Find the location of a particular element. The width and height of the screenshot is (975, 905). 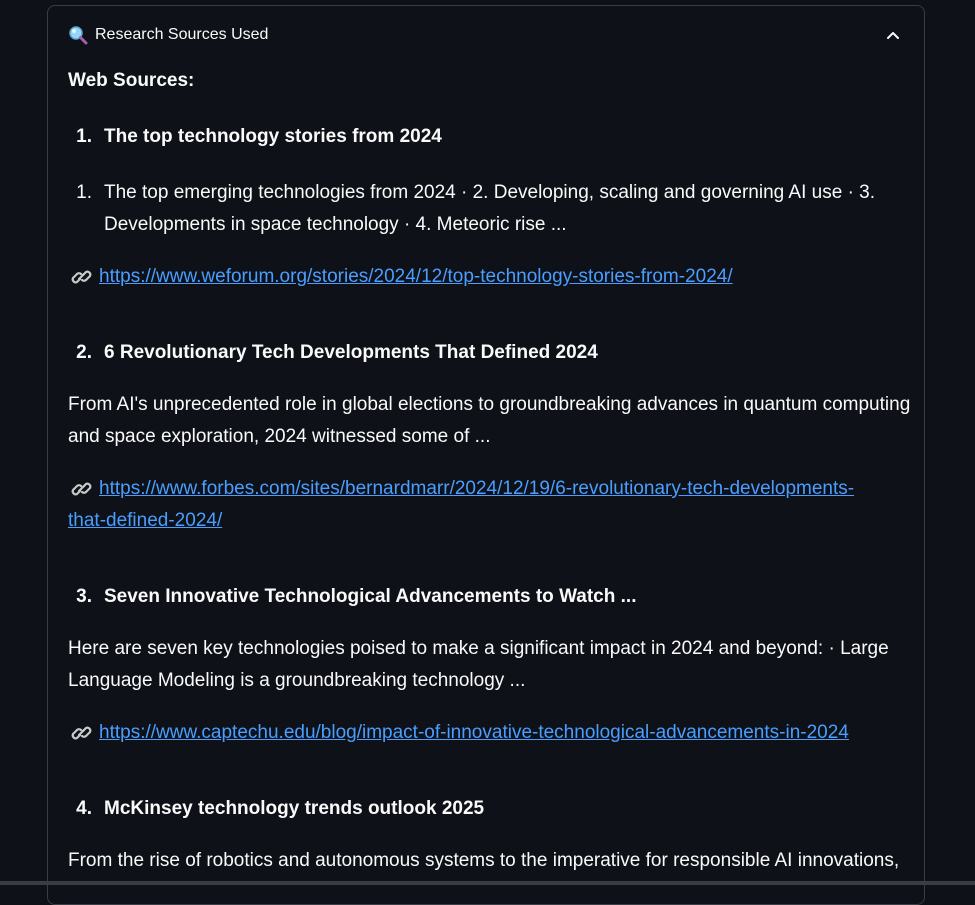

source-link: that-defined-2024/ is located at coordinates (145, 521).